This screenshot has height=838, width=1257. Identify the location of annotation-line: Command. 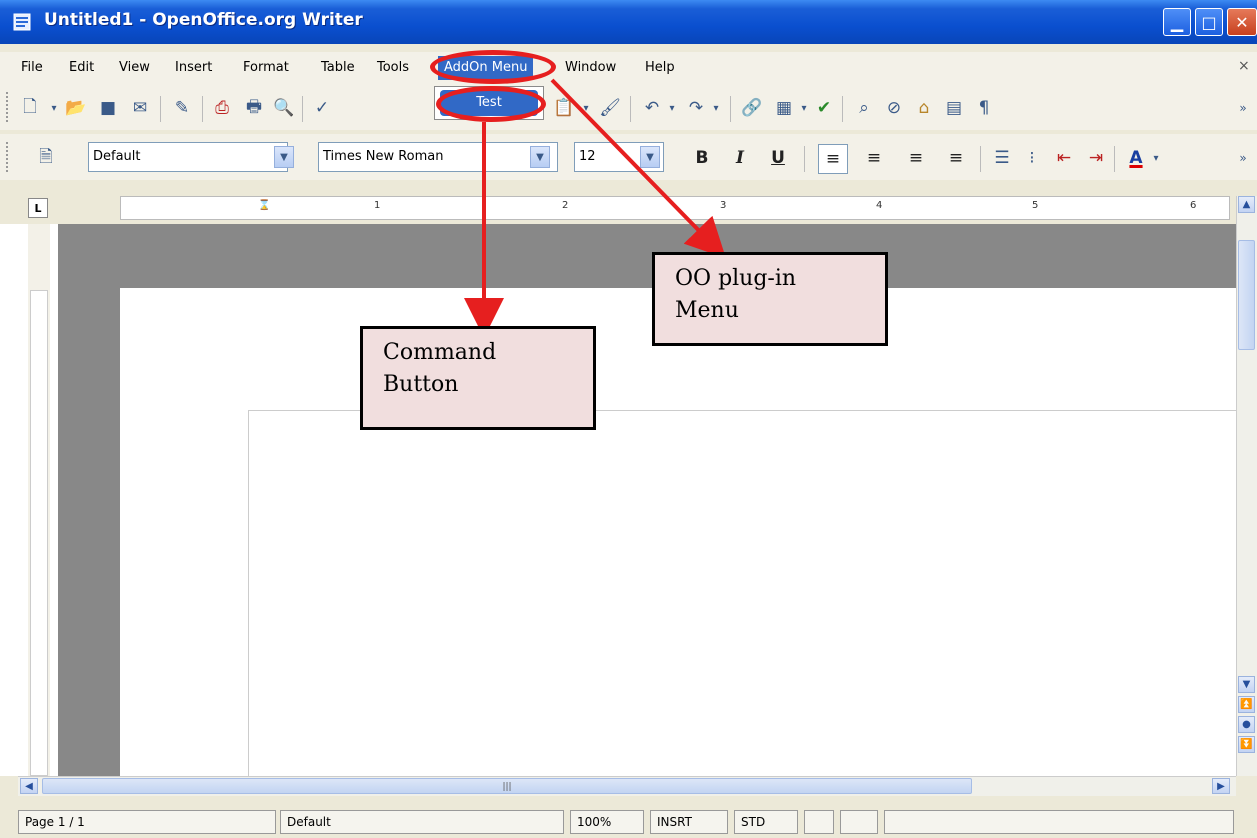
(440, 352).